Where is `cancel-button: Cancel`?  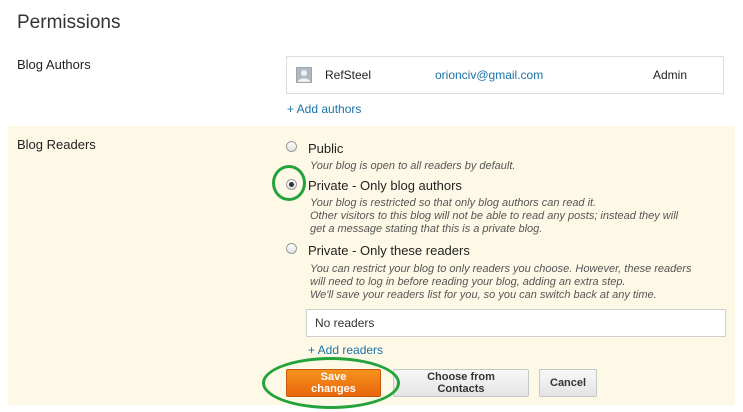
cancel-button: Cancel is located at coordinates (568, 383).